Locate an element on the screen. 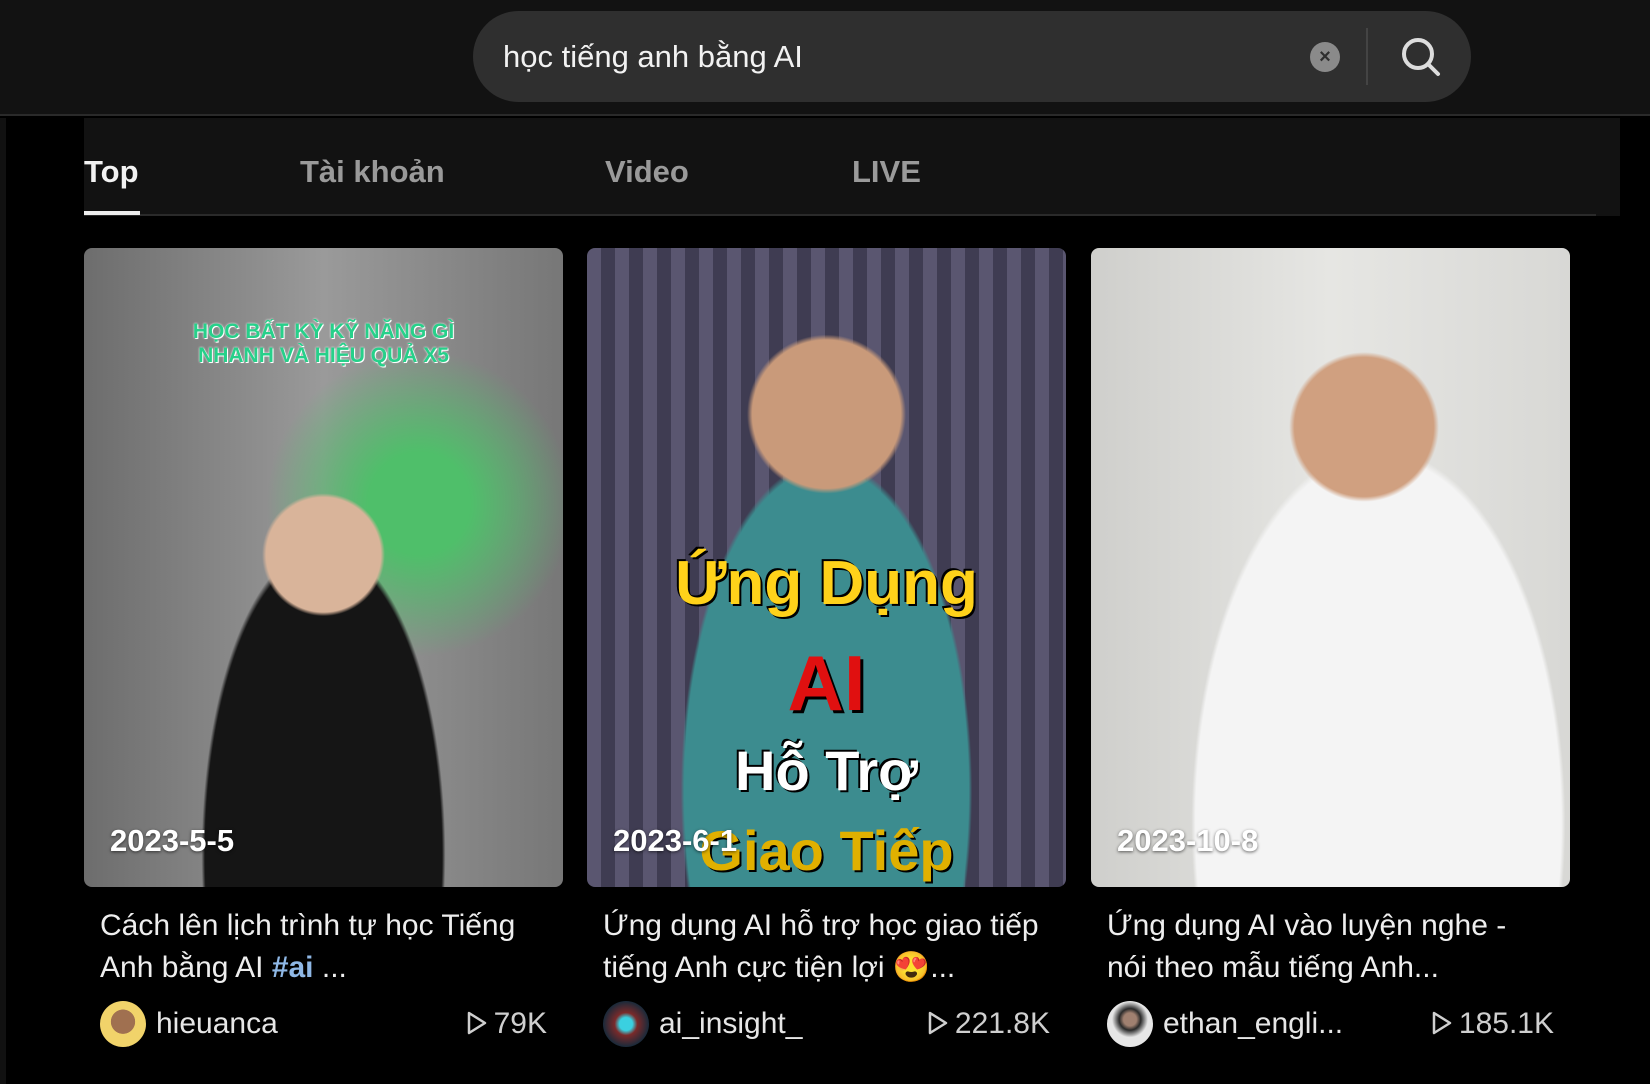 This screenshot has width=1650, height=1084. thumbnail-caption-3: Hỗ Trợ is located at coordinates (826, 770).